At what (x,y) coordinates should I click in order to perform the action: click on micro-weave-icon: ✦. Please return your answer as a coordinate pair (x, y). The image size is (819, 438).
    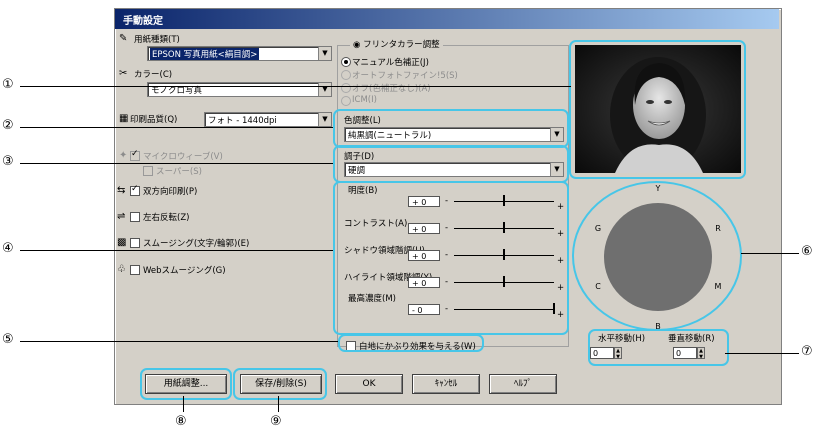
    Looking at the image, I should click on (123, 155).